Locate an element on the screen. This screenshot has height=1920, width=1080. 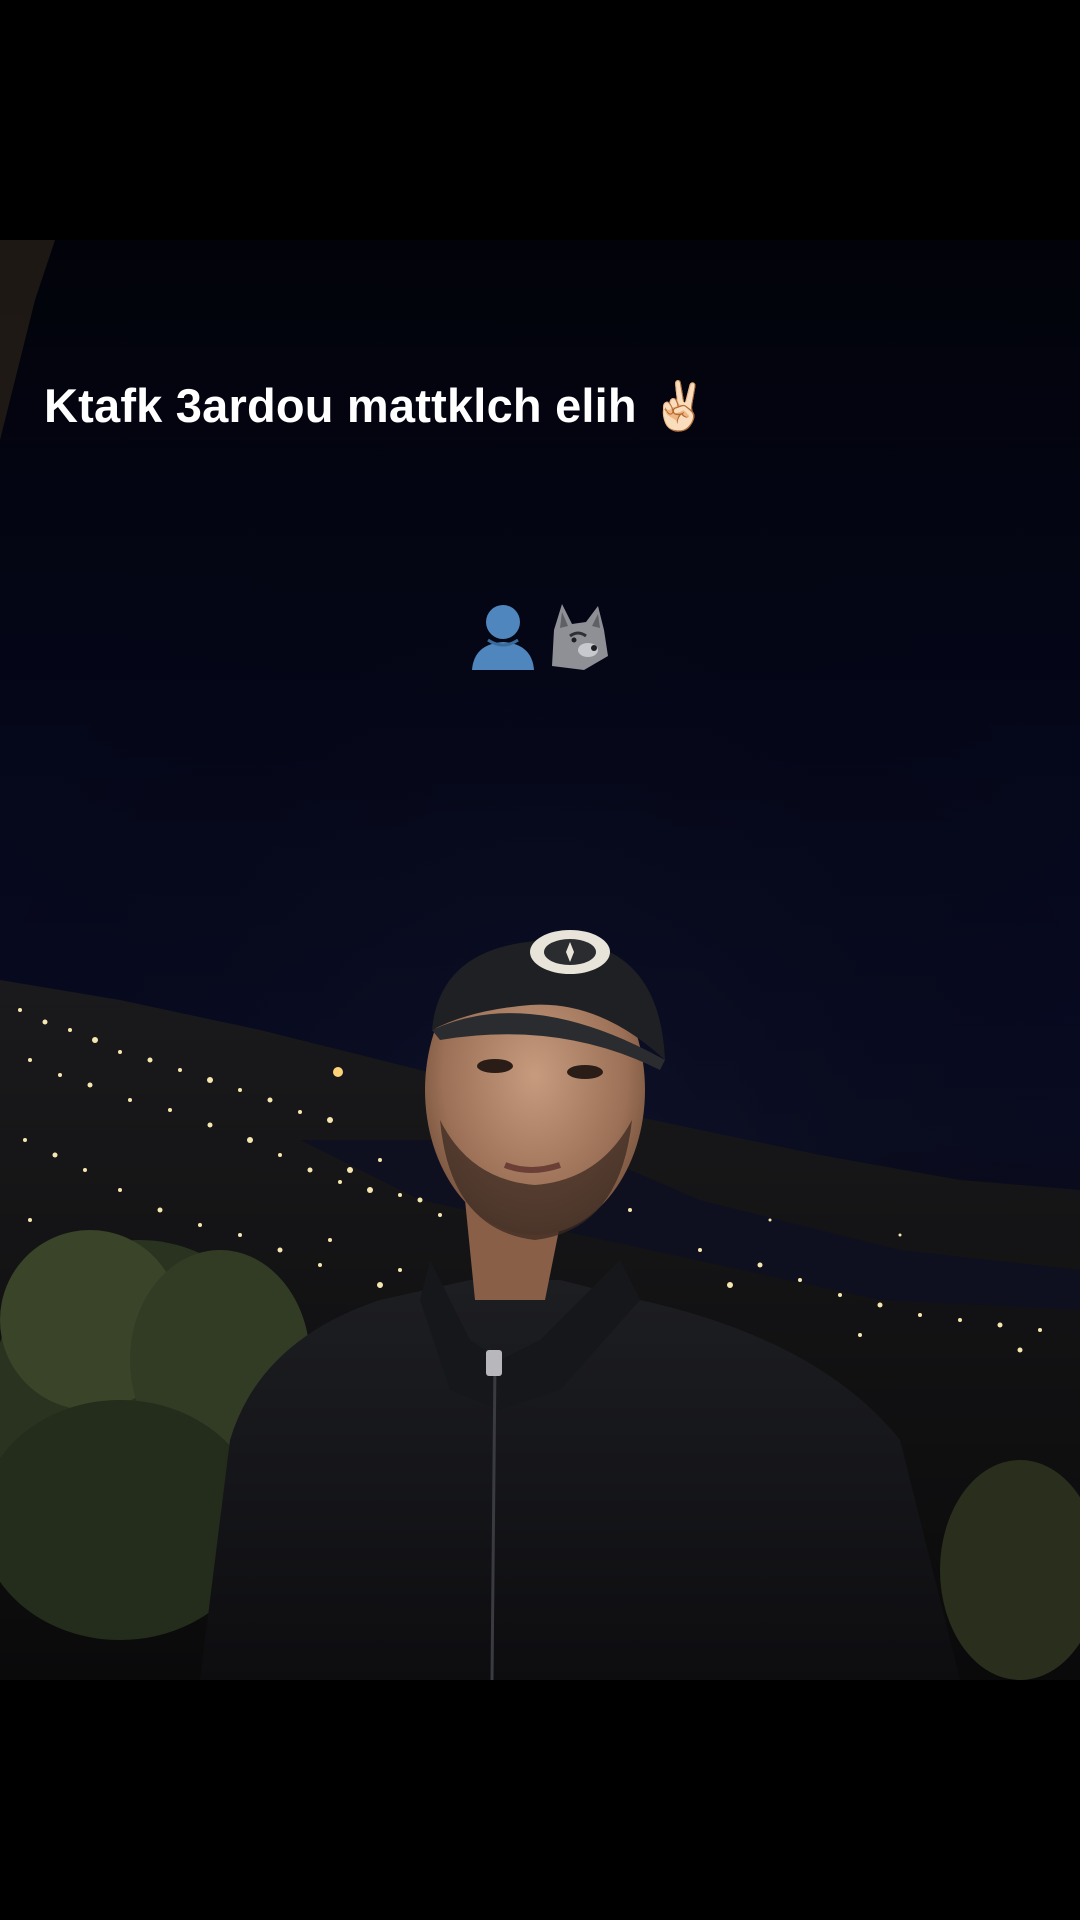
story-caption: Ktafk 3ardou mattklch elih ✌🏻 is located at coordinates (376, 405).